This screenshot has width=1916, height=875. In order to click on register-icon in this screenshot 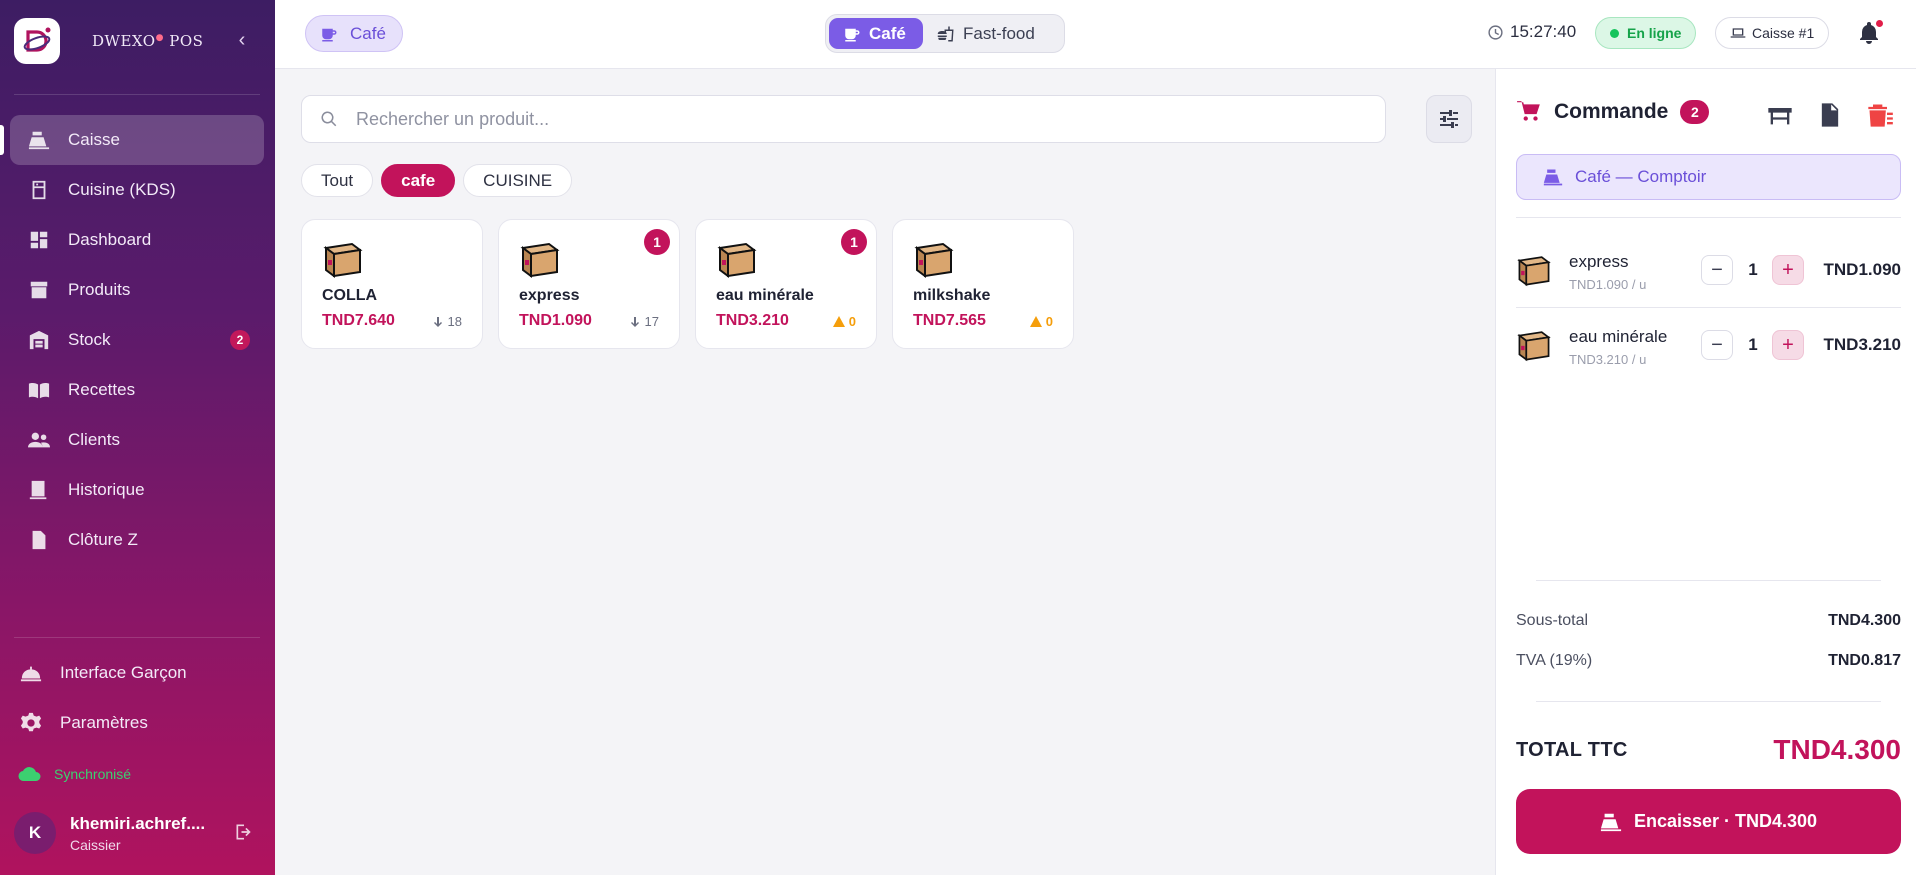, I will do `click(39, 140)`.